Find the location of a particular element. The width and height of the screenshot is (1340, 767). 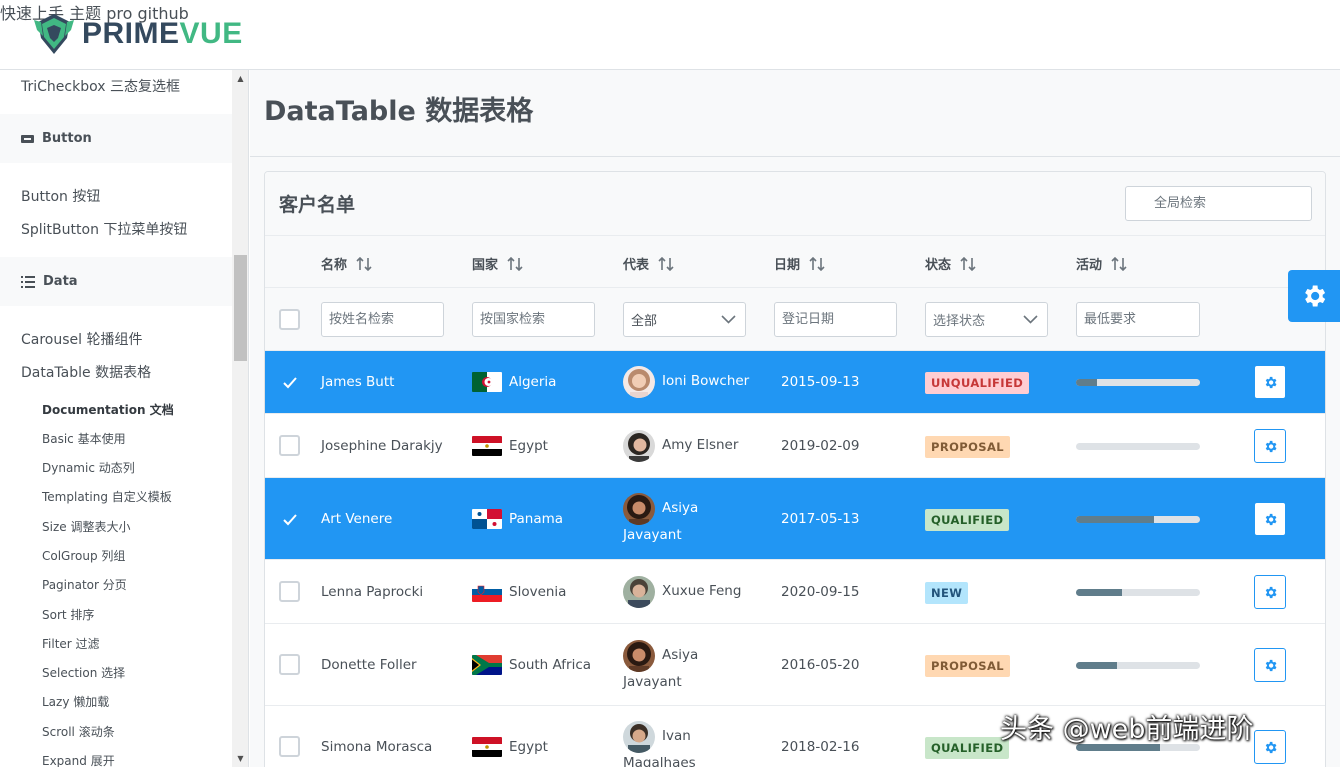

column-header-date: 日期 is located at coordinates (799, 263).